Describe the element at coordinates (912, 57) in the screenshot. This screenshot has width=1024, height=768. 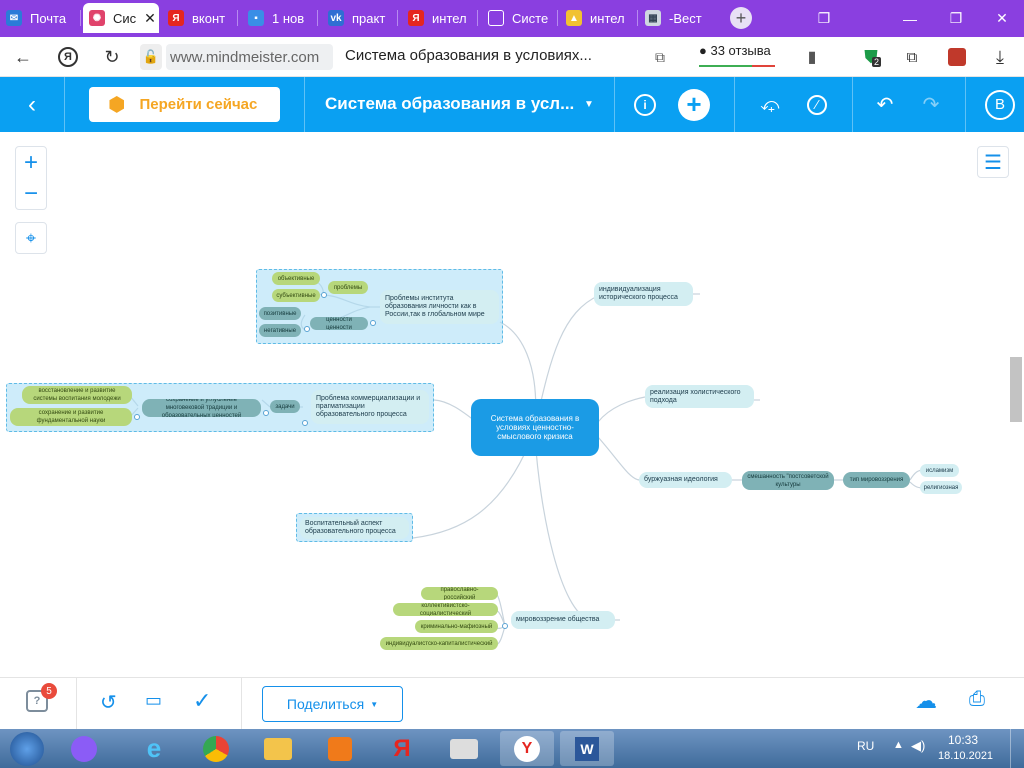
I see `extensions-icon: ⧉` at that location.